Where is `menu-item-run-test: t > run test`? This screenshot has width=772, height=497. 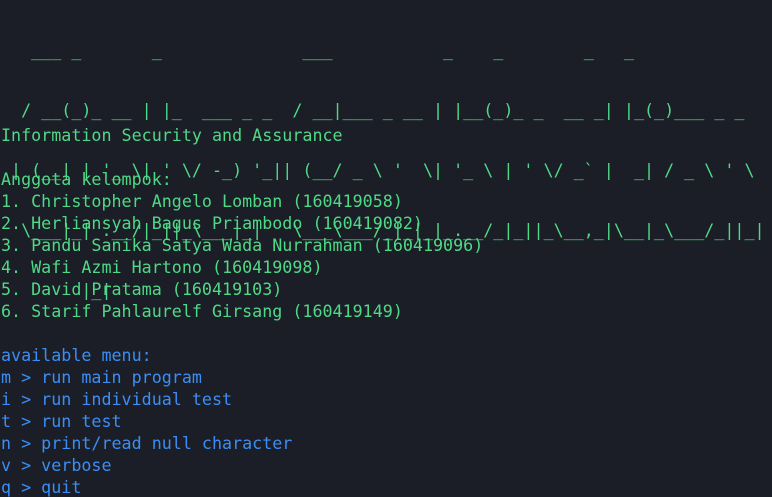 menu-item-run-test: t > run test is located at coordinates (61, 421).